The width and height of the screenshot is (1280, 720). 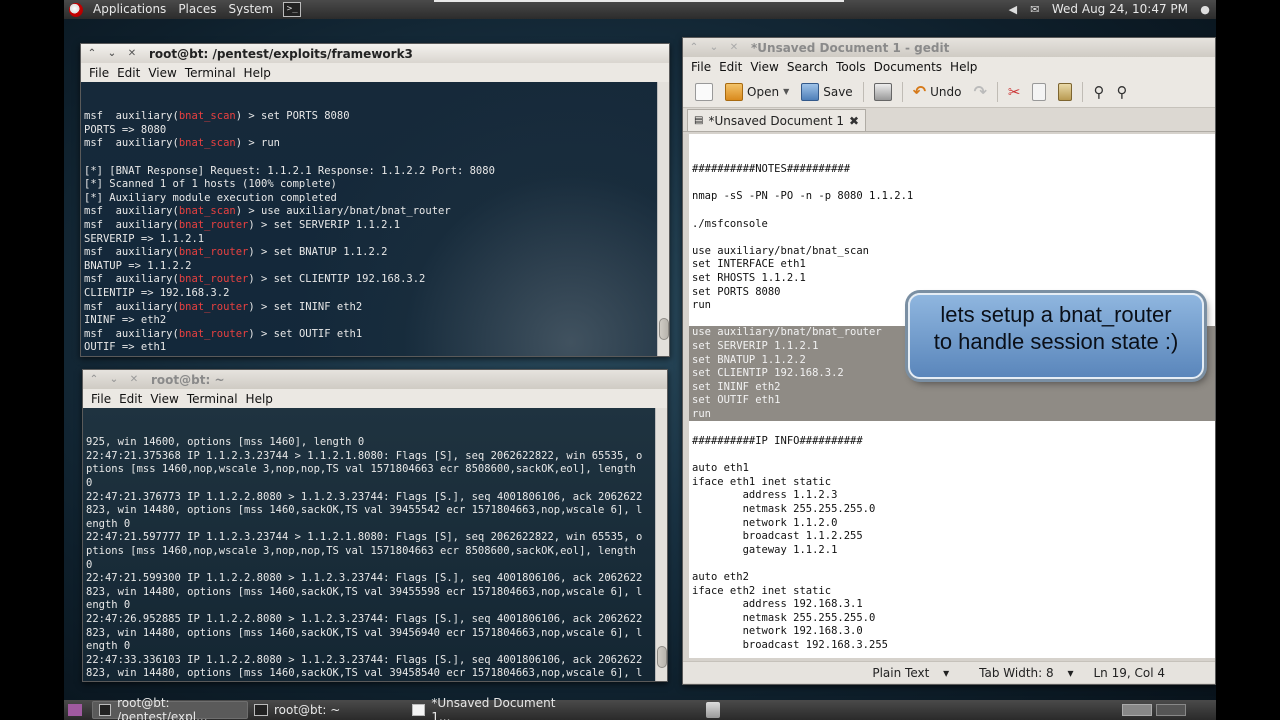 I want to click on toolbar-separator, so click(x=997, y=91).